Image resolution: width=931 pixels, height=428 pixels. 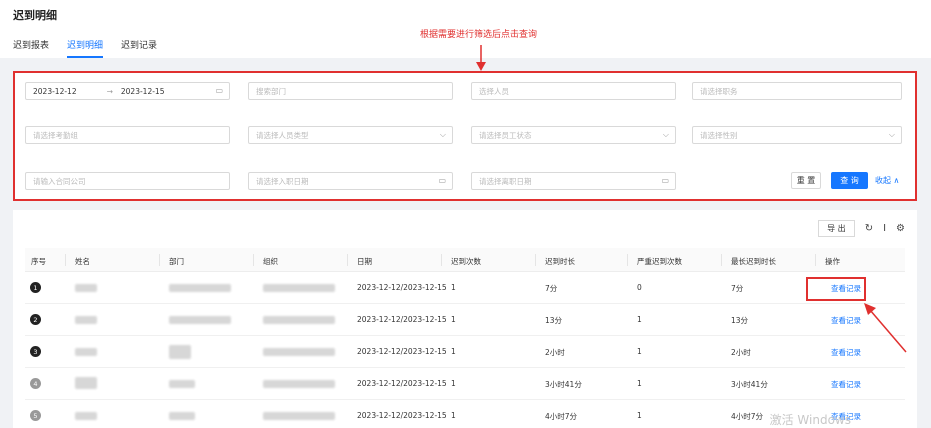 I want to click on cell-max-duration: 4小时7分, so click(x=747, y=416).